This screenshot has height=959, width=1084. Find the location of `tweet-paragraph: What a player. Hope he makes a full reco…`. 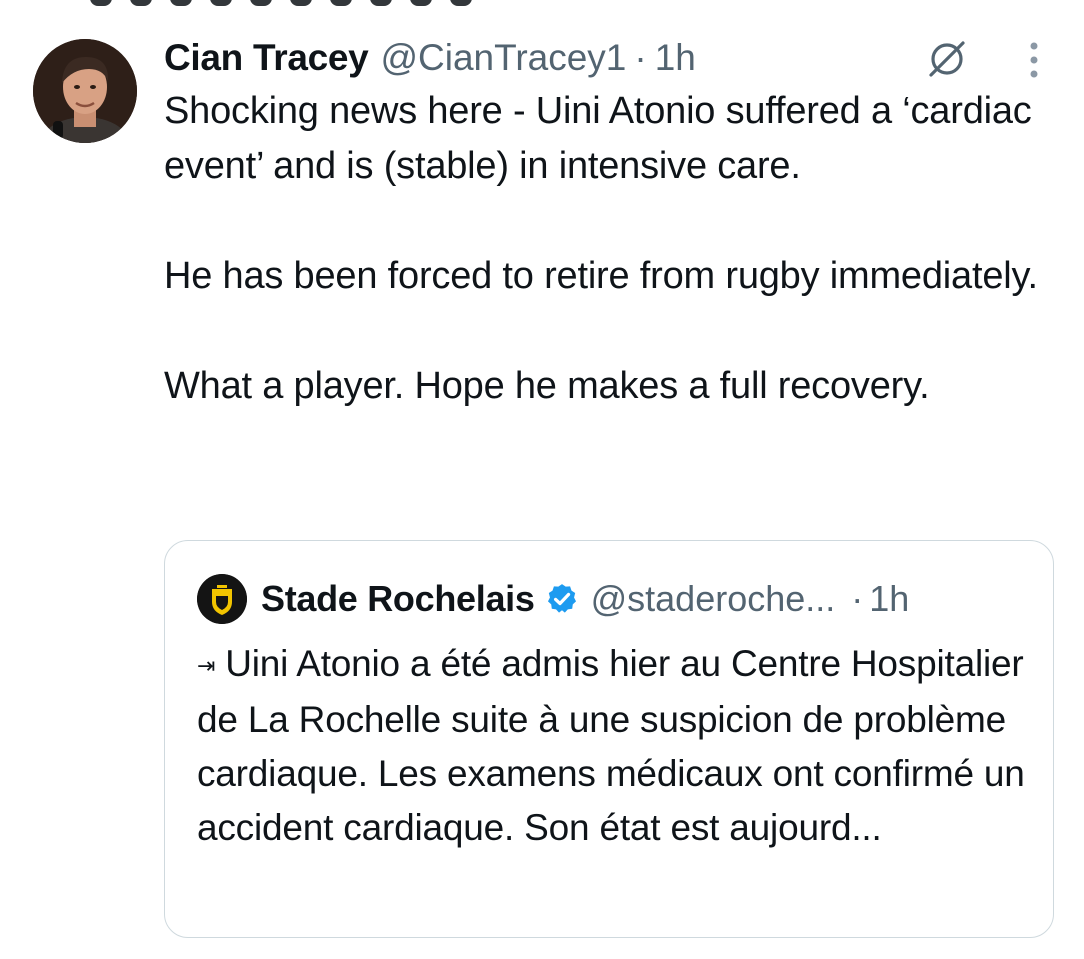

tweet-paragraph: What a player. Hope he makes a full reco… is located at coordinates (547, 386).